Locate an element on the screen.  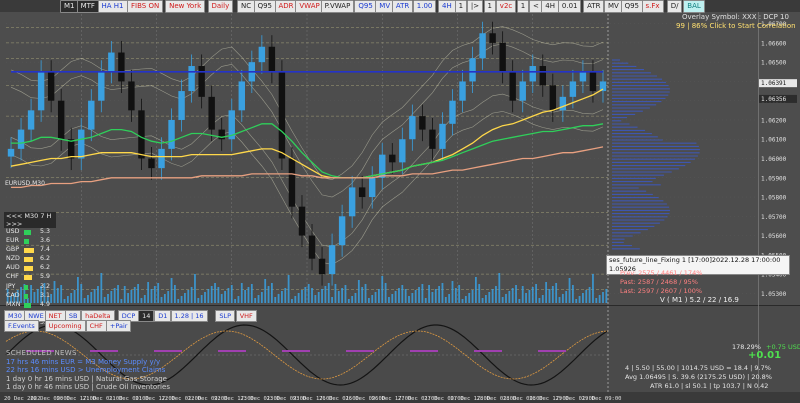
toolbar-button-daily: Daily is located at coordinates (220, 6).